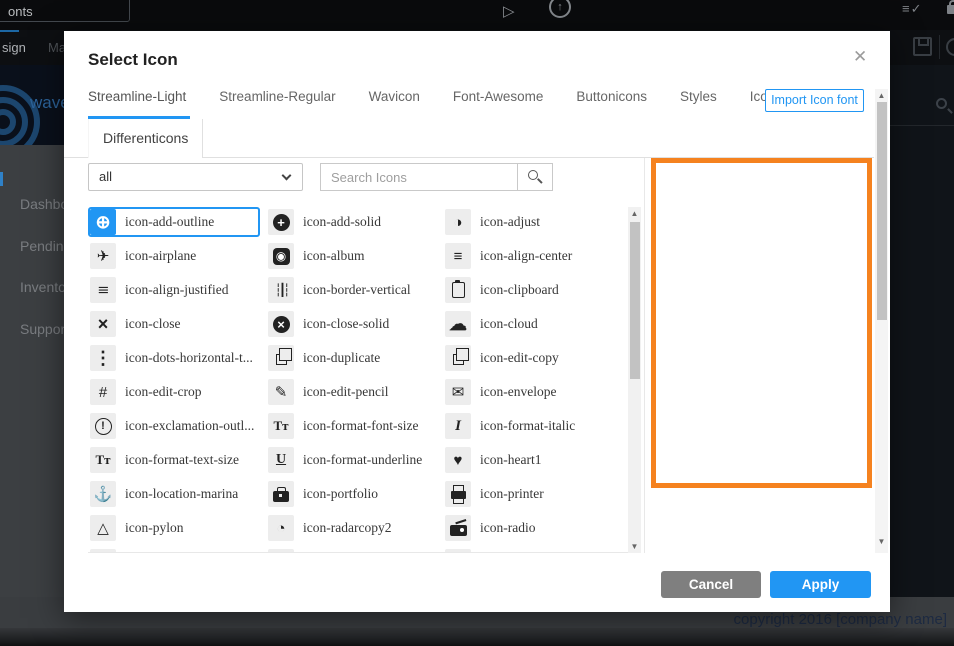 This screenshot has width=954, height=646. Describe the element at coordinates (418, 177) in the screenshot. I see `search-input` at that location.